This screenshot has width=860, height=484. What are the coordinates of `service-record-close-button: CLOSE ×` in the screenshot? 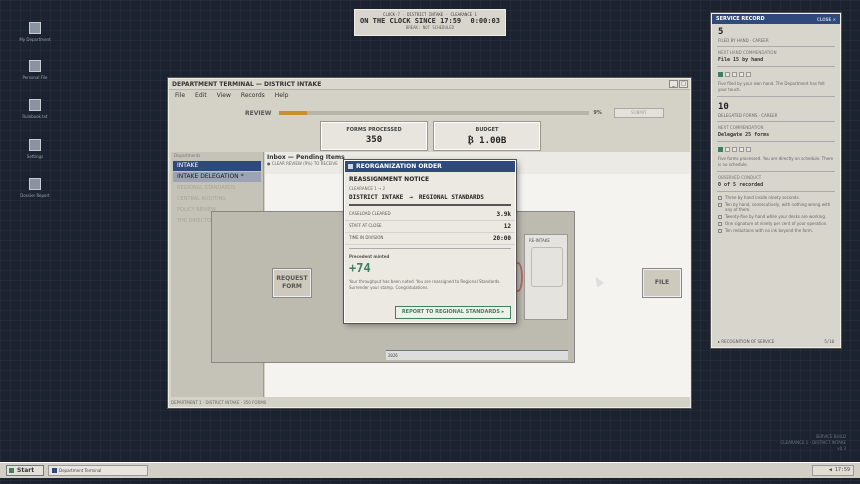 It's located at (826, 19).